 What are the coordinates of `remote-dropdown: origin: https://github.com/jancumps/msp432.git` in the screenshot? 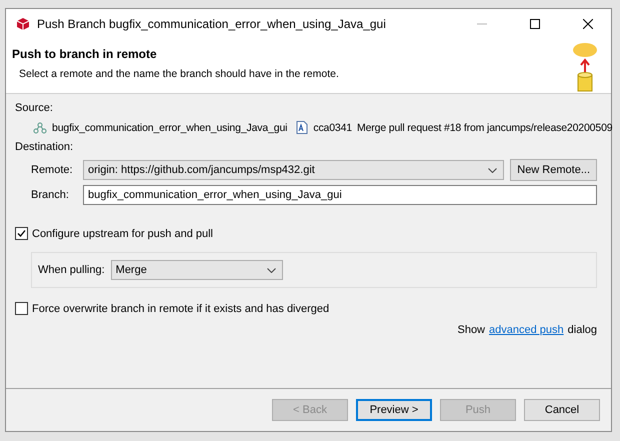 It's located at (293, 170).